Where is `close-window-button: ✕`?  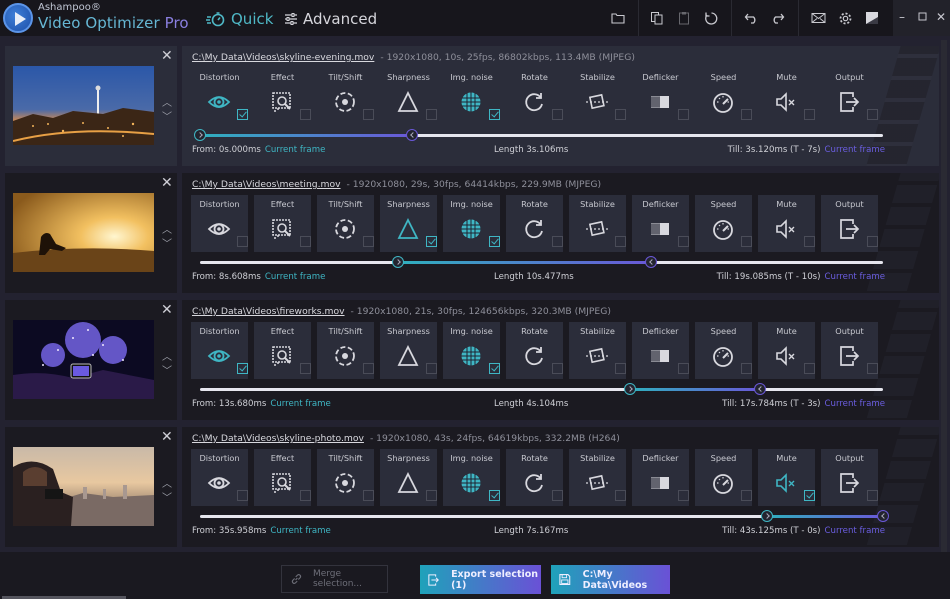 close-window-button: ✕ is located at coordinates (941, 17).